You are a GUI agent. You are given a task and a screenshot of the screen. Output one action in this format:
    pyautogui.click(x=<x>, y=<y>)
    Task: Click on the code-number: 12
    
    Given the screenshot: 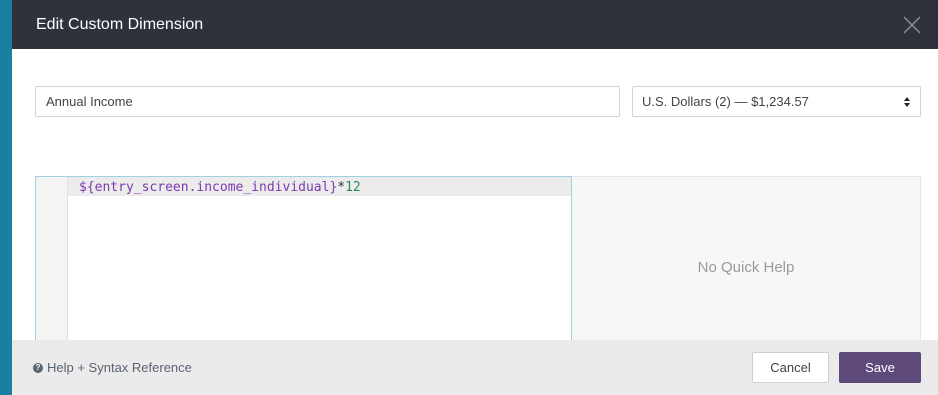 What is the action you would take?
    pyautogui.click(x=353, y=187)
    